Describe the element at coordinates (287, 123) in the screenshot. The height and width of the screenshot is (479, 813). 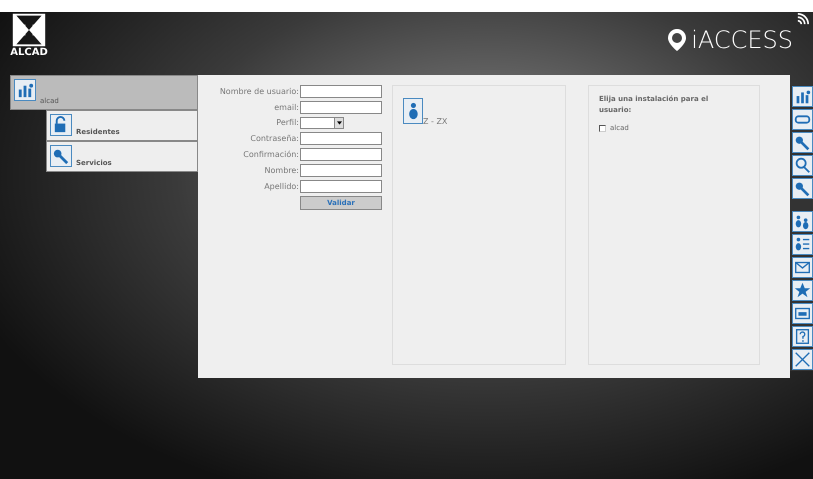
I see `field-label: Perfil:` at that location.